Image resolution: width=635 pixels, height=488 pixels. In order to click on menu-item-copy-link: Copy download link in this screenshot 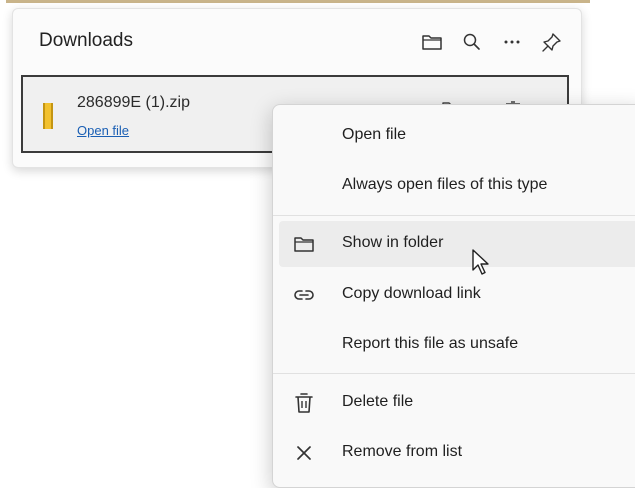, I will do `click(457, 295)`.